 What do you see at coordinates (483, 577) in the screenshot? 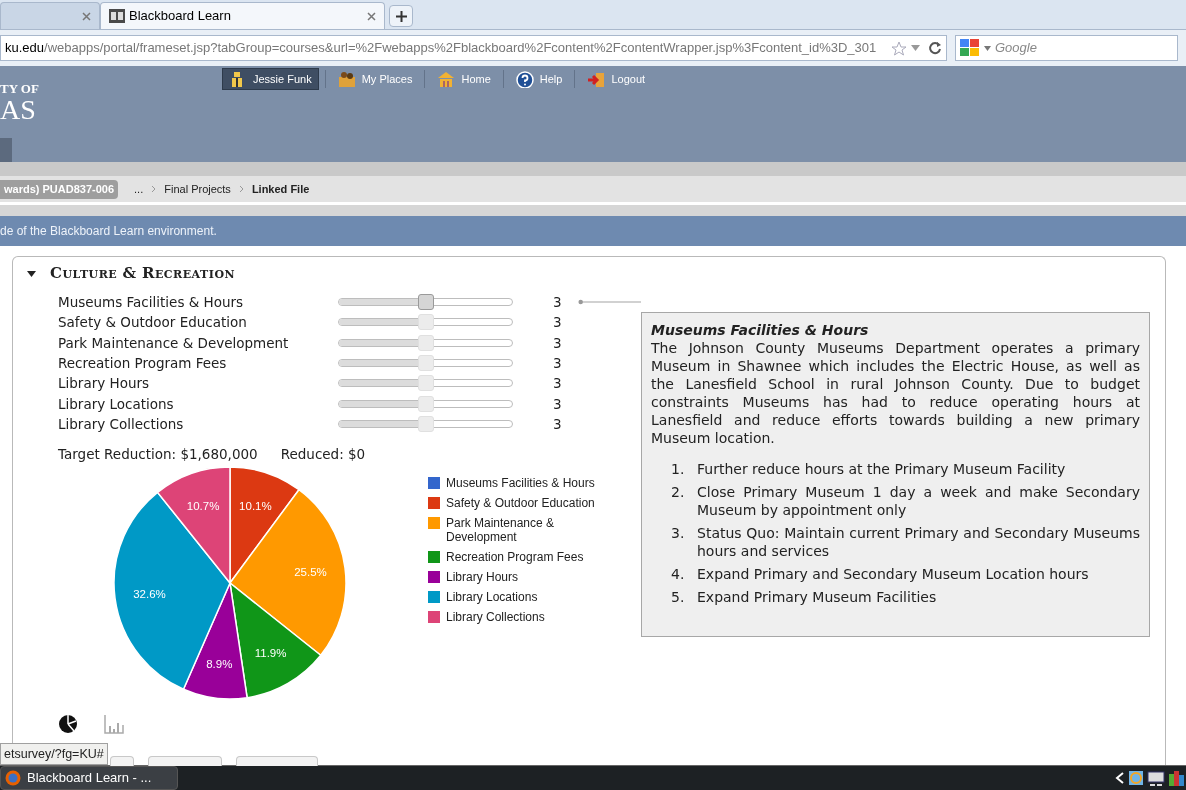
I see `legend-label: Library Hours` at bounding box center [483, 577].